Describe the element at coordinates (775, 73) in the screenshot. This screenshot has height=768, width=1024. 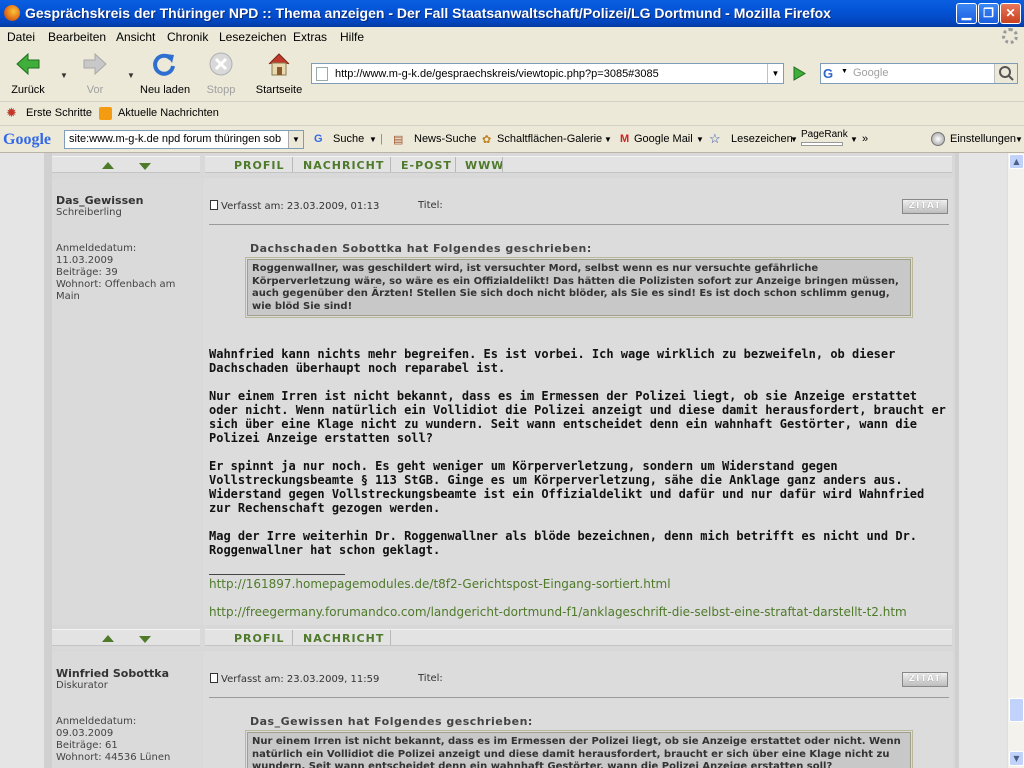
I see `url-dropdown-icon: ▼` at that location.